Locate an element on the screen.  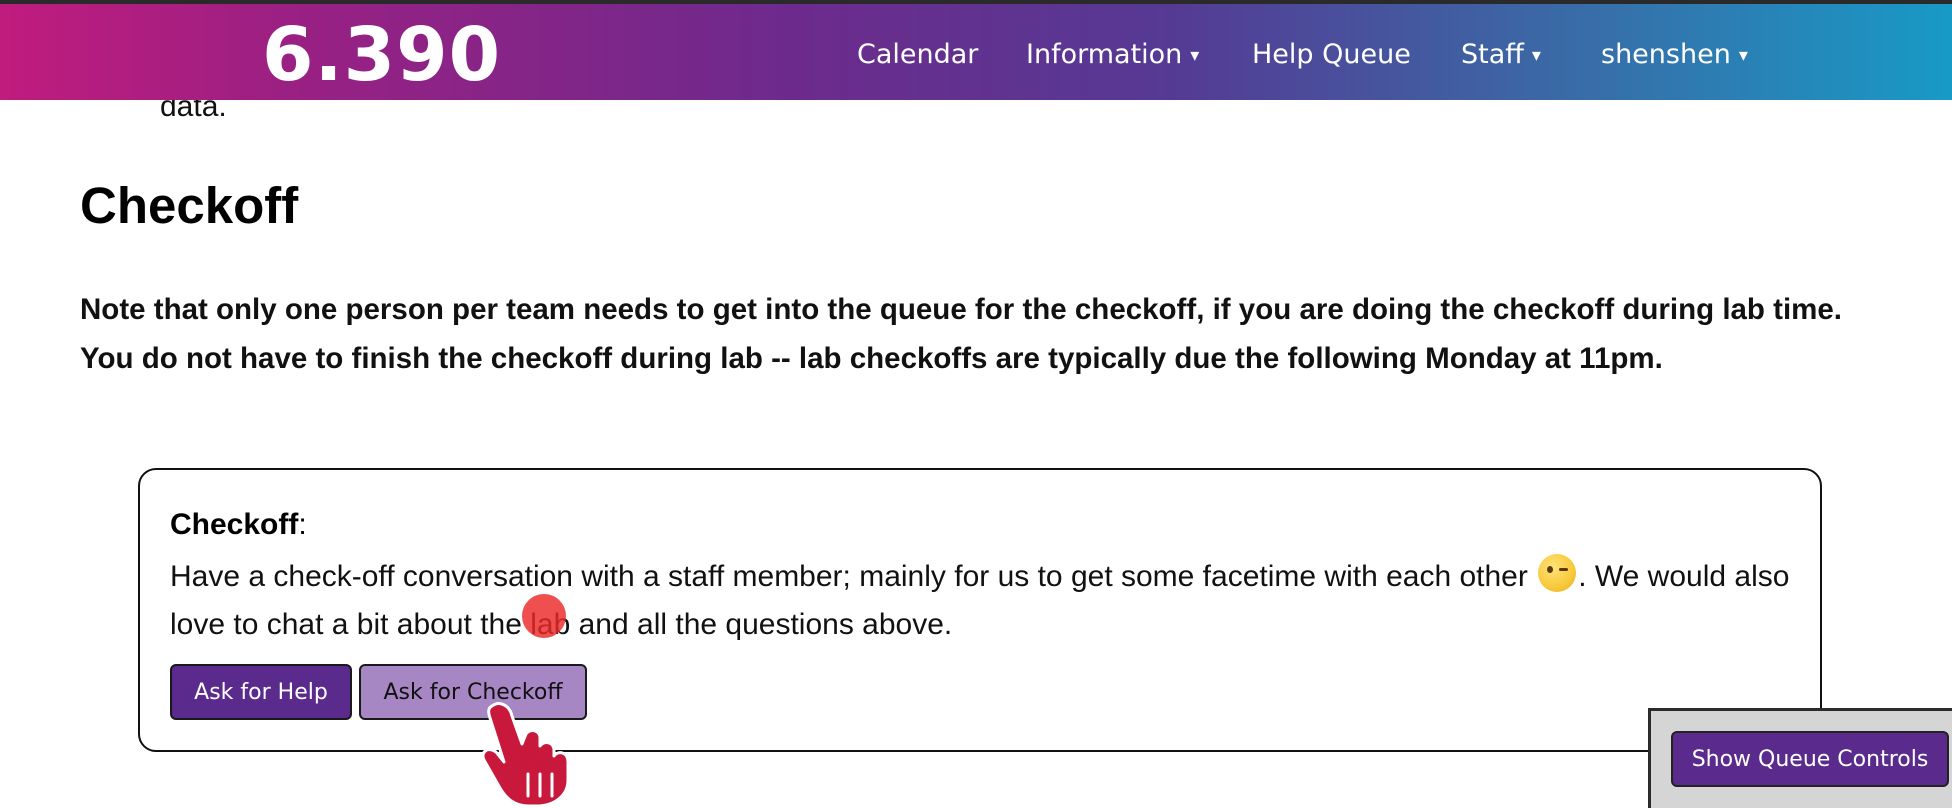
nav-item-label: shenshen is located at coordinates (1666, 54).